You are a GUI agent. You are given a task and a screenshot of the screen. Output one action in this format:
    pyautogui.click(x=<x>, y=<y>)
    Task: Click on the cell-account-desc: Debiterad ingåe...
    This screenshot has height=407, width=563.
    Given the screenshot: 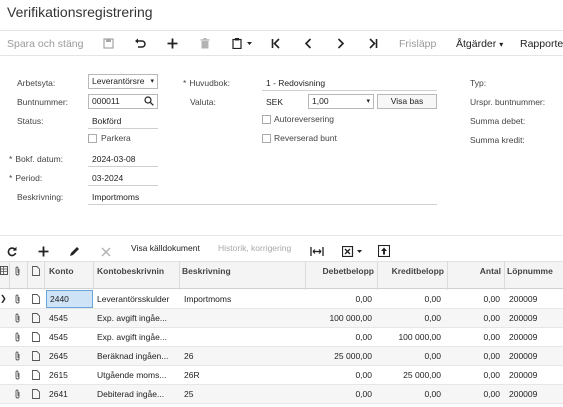 What is the action you would take?
    pyautogui.click(x=137, y=394)
    